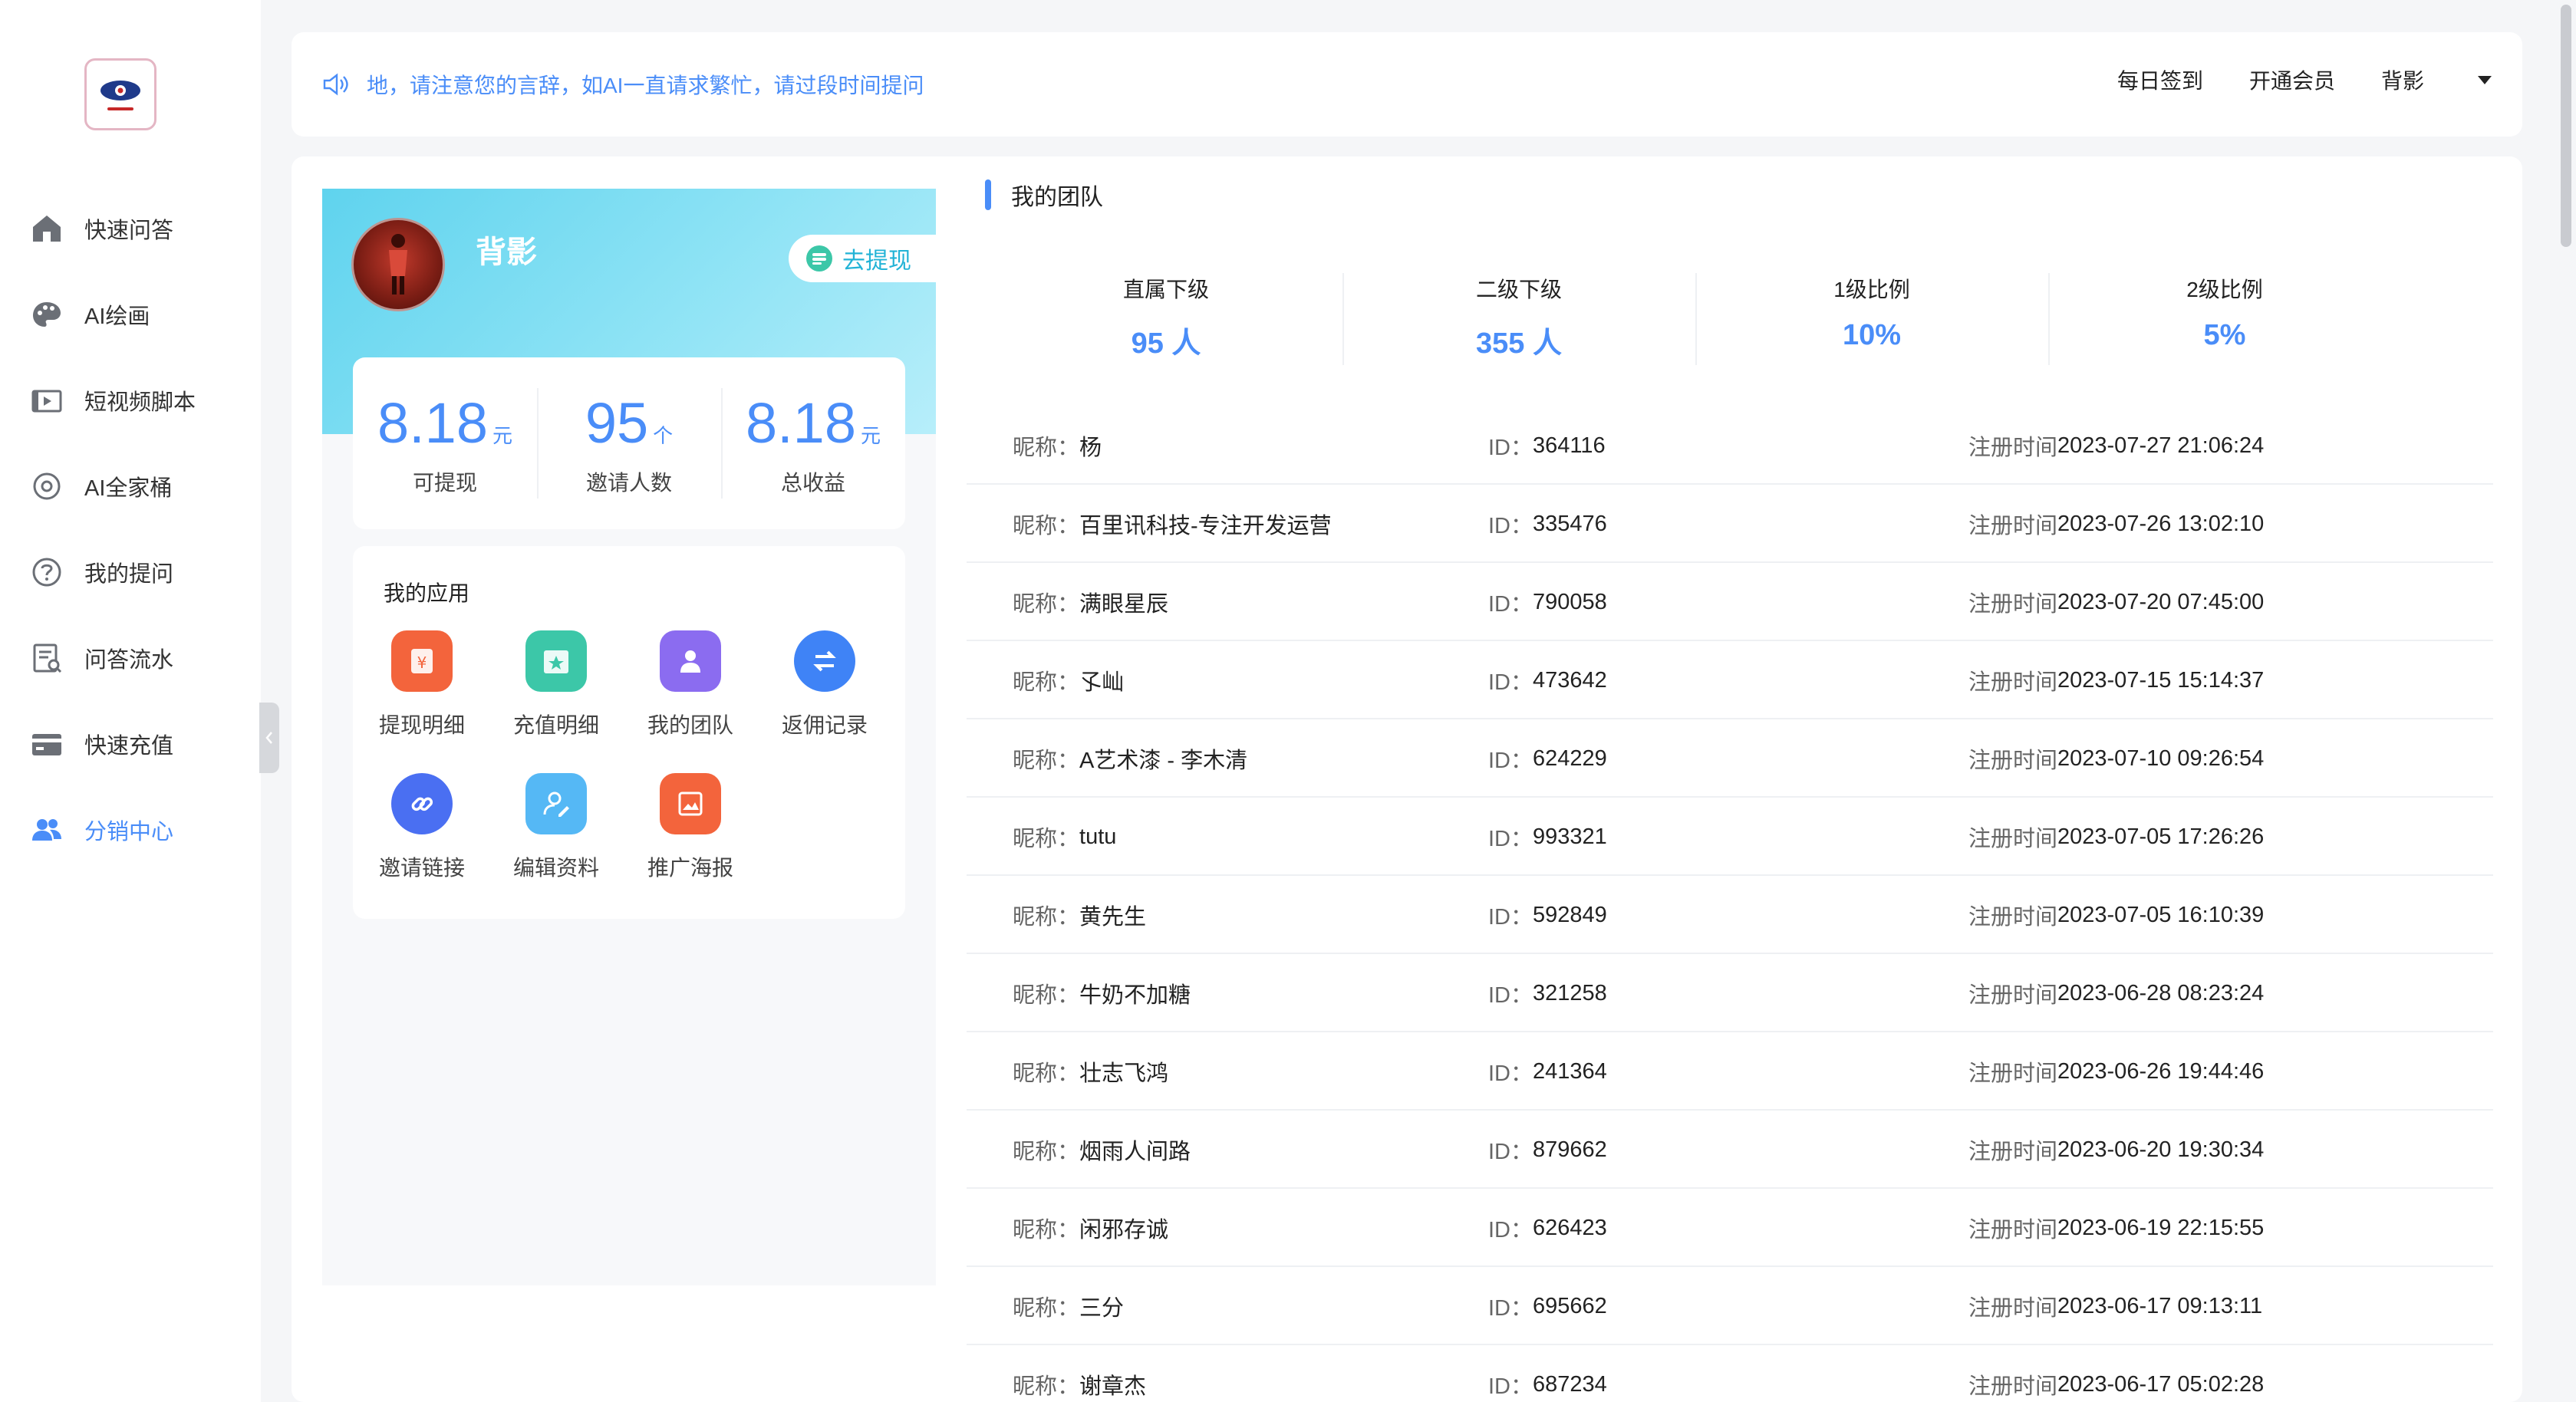 The width and height of the screenshot is (2576, 1402). I want to click on app-logo, so click(120, 94).